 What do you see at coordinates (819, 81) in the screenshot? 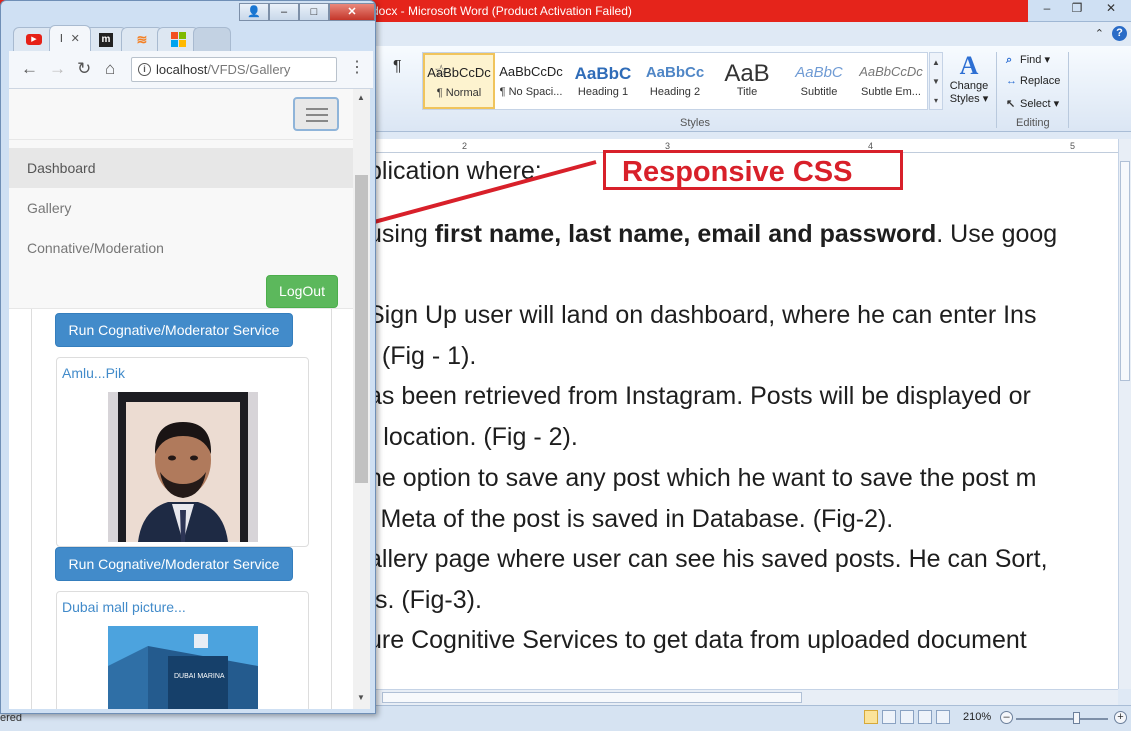
I see `style-subtitle: AaBbC Subtitle` at bounding box center [819, 81].